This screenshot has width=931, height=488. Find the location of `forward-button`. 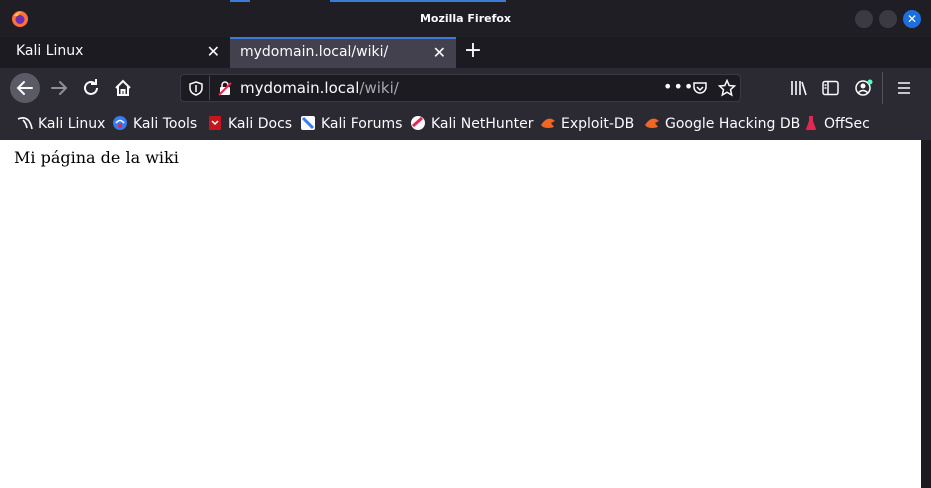

forward-button is located at coordinates (59, 88).